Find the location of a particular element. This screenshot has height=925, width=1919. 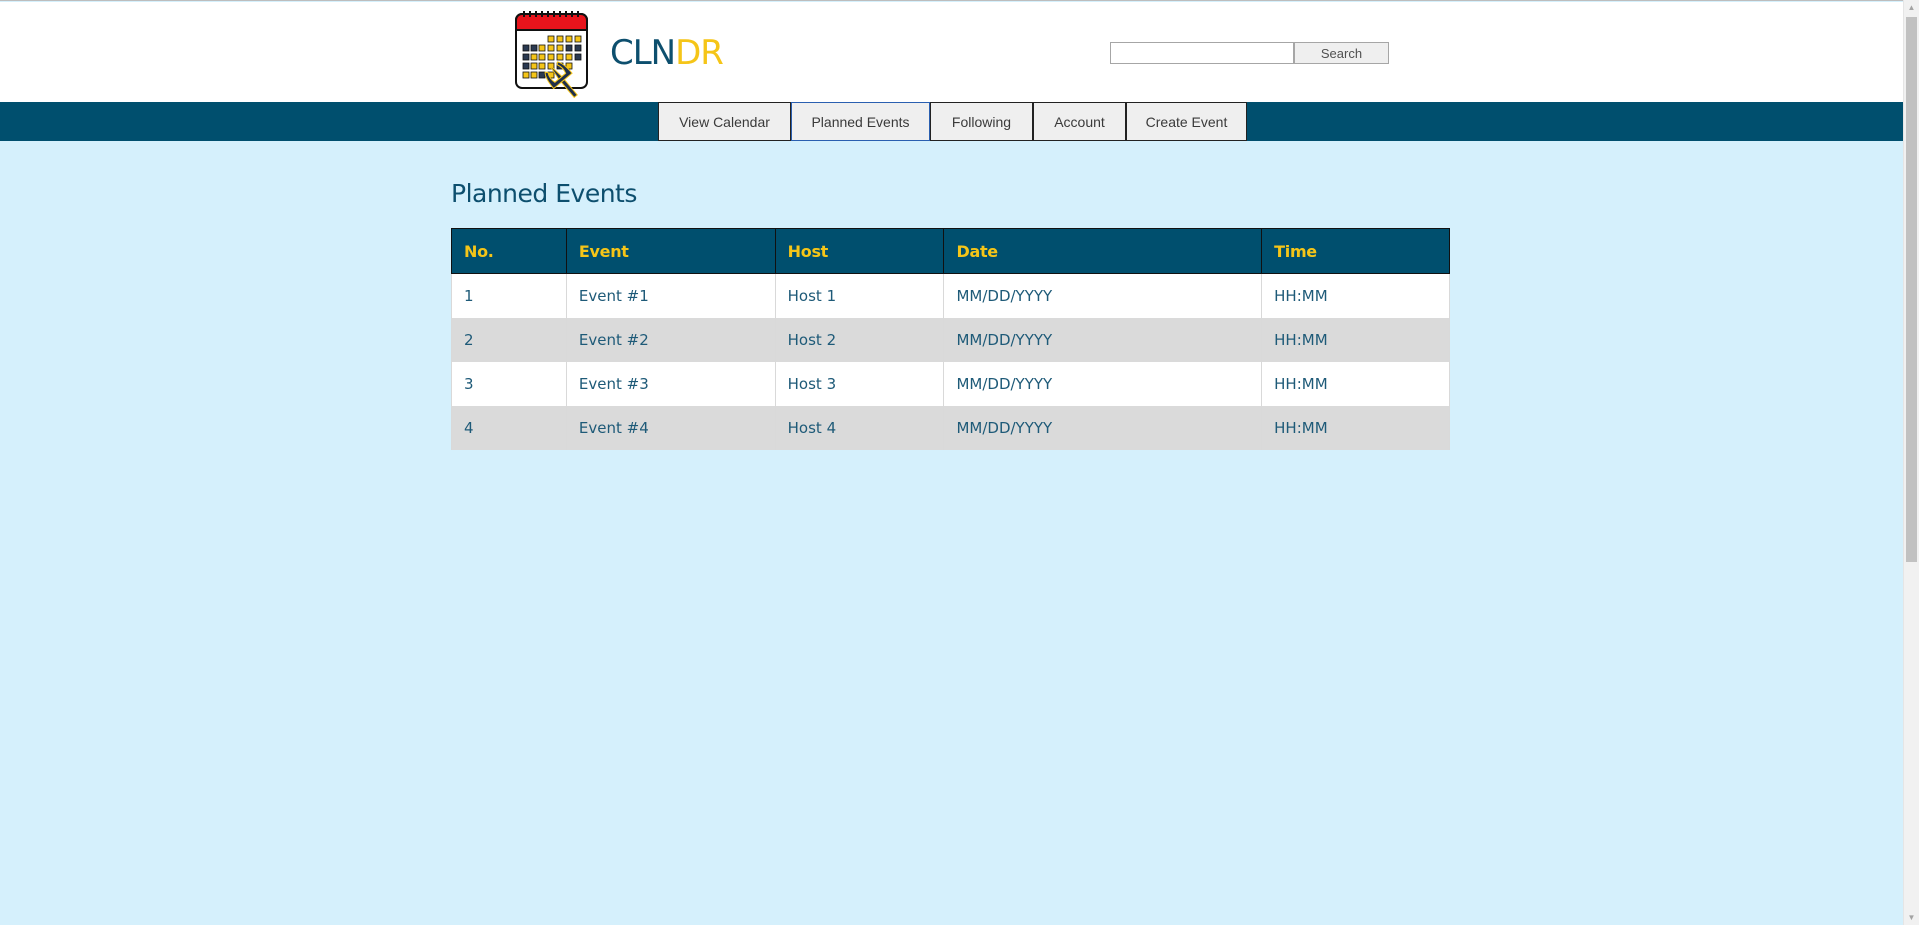

logo-text-dr: DR is located at coordinates (699, 53).